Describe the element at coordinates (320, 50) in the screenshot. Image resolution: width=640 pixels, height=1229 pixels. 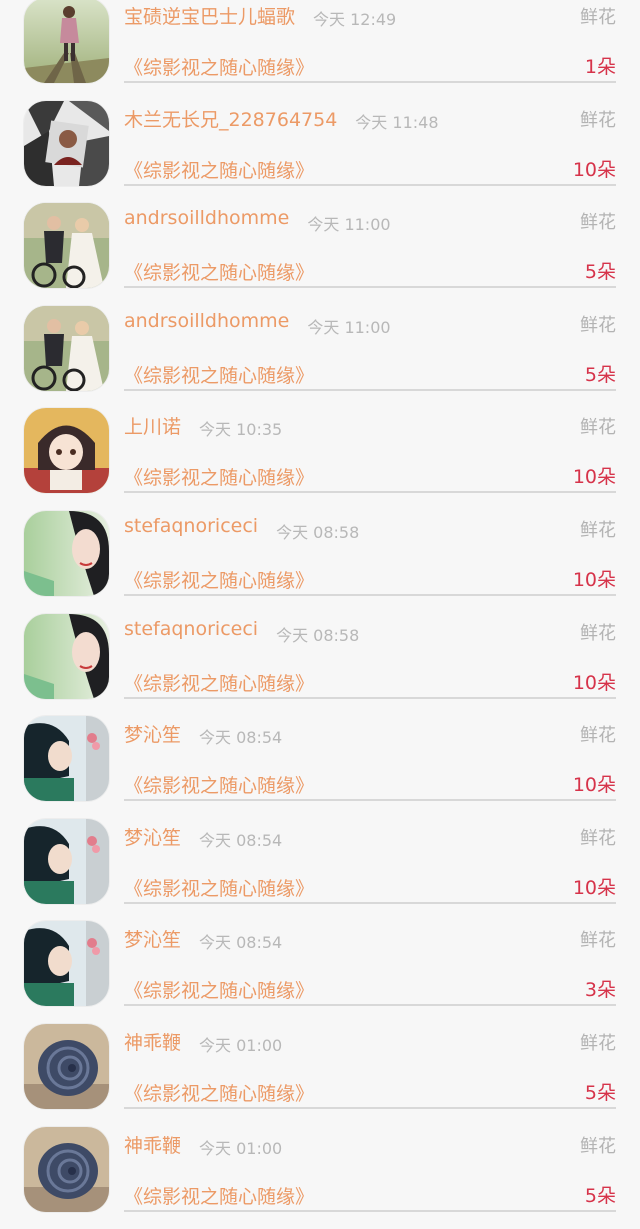
I see `list-item: 宝碛逆宝巴士儿蝠歌 今天 12:49 鲜花 《综影视之随心随缘》 1朵` at that location.